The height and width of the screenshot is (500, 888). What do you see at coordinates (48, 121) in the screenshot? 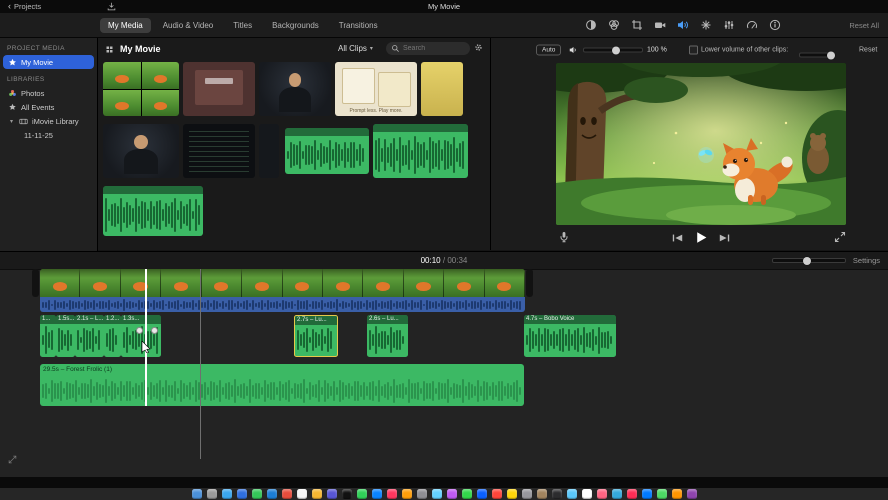
I see `sidebar-item-imovie-library: ▾ iMovie Library` at bounding box center [48, 121].